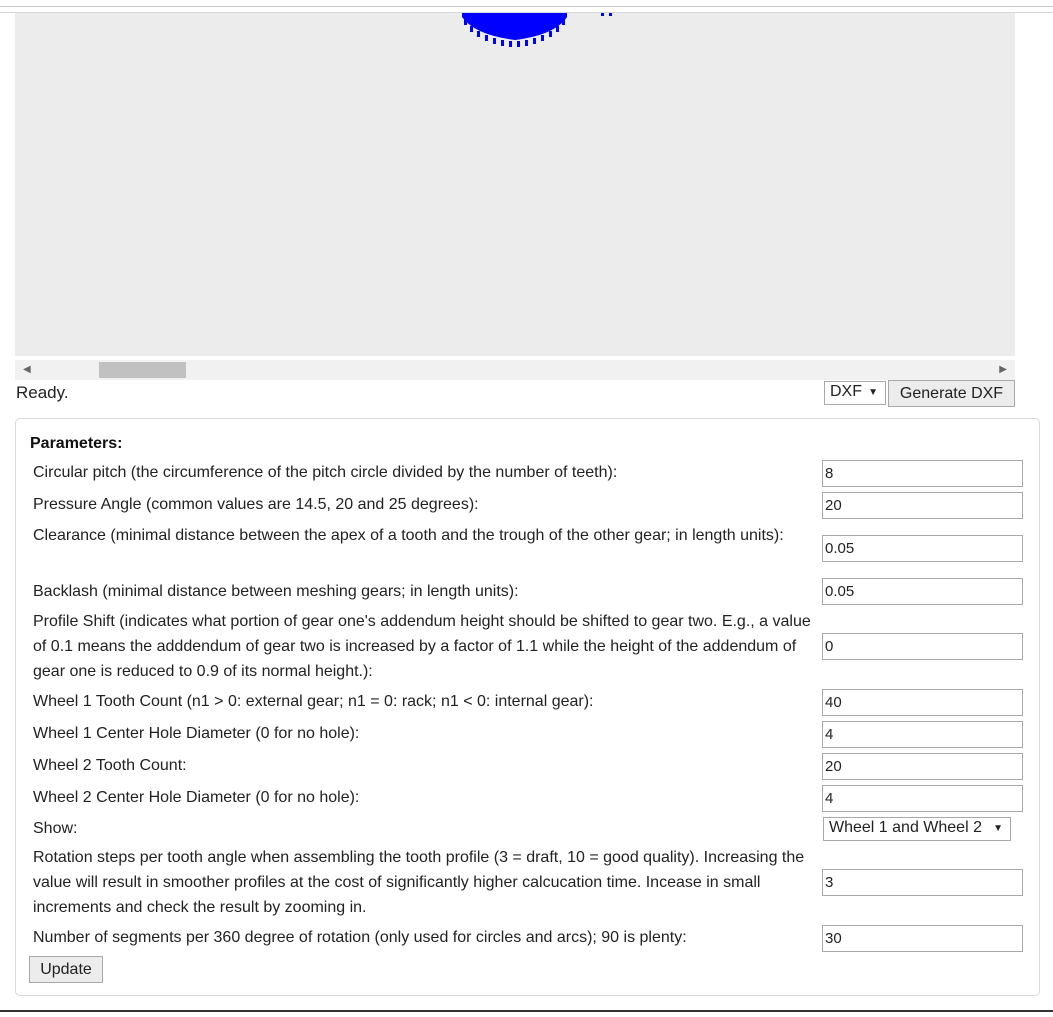  Describe the element at coordinates (922, 505) in the screenshot. I see `pressure-angle-input` at that location.